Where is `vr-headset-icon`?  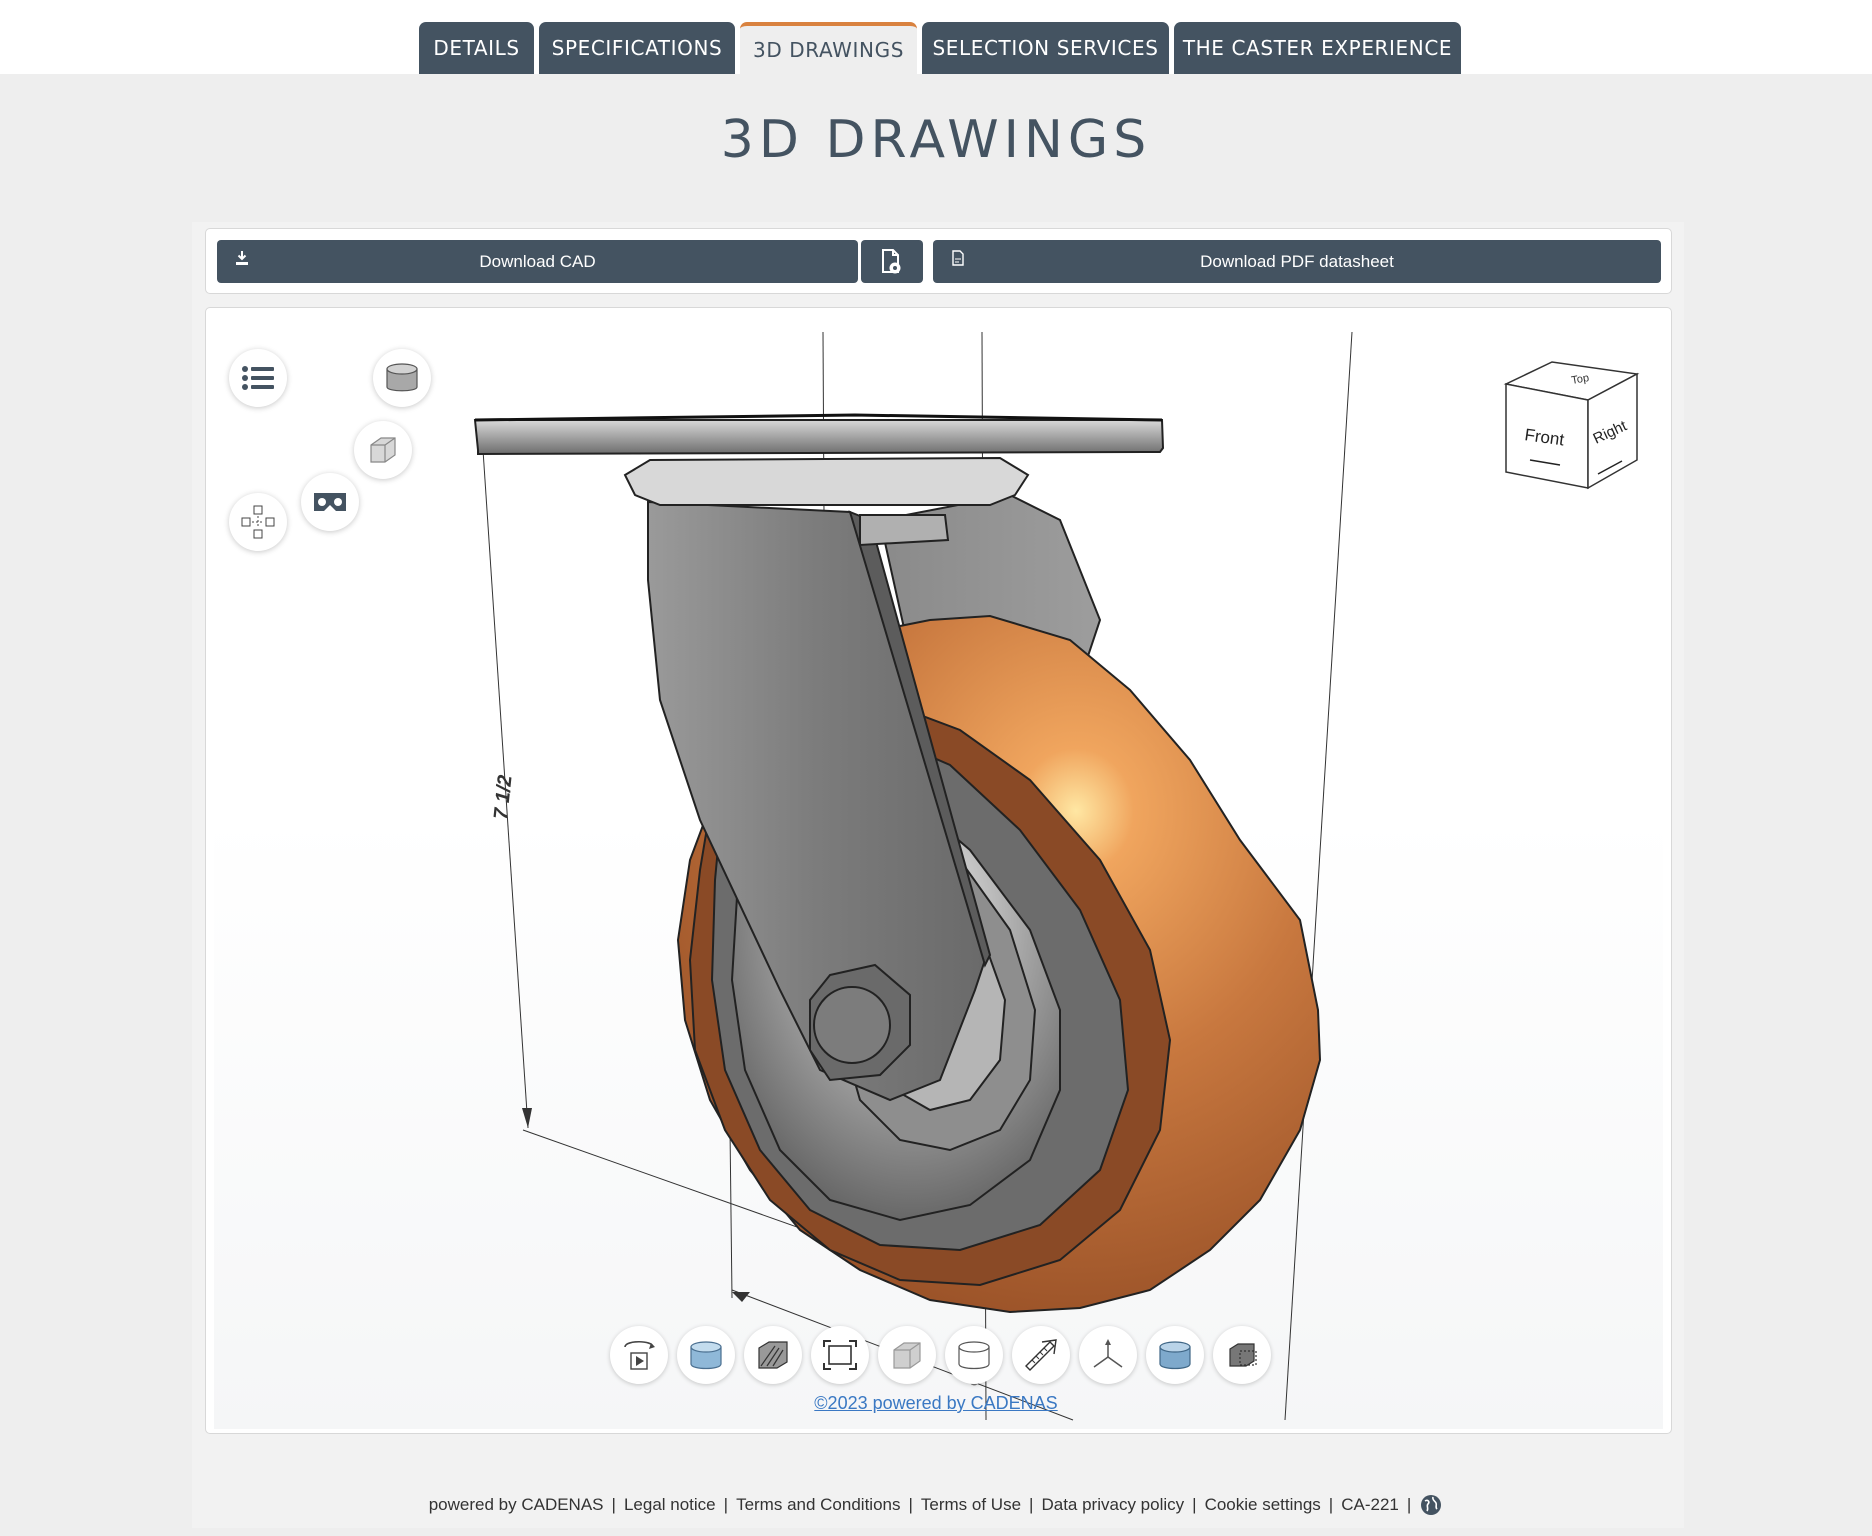 vr-headset-icon is located at coordinates (330, 502).